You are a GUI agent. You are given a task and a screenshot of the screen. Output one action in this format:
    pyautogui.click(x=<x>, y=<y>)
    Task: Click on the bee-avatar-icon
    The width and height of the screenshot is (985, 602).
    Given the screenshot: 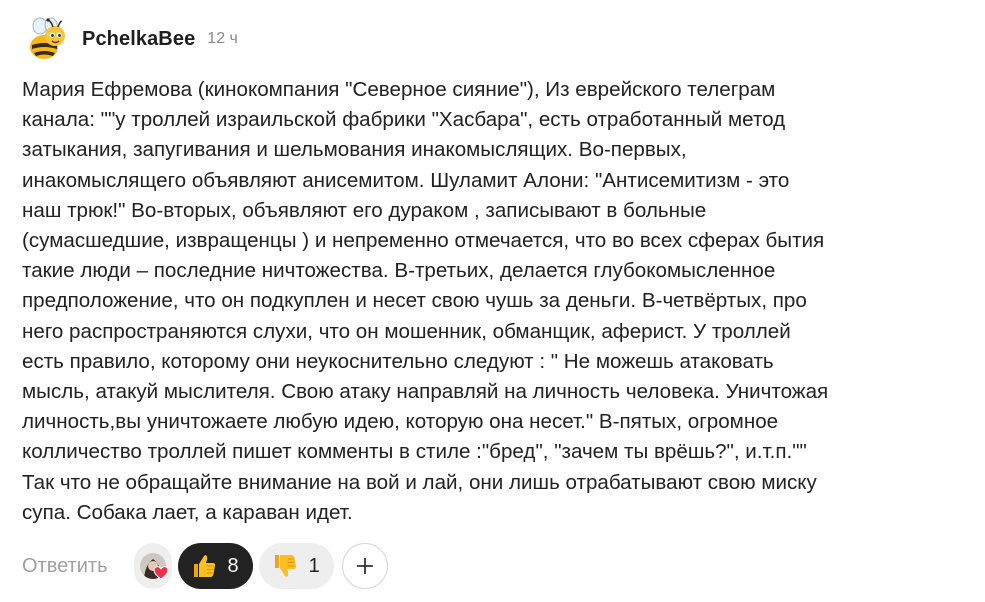 What is the action you would take?
    pyautogui.click(x=46, y=39)
    